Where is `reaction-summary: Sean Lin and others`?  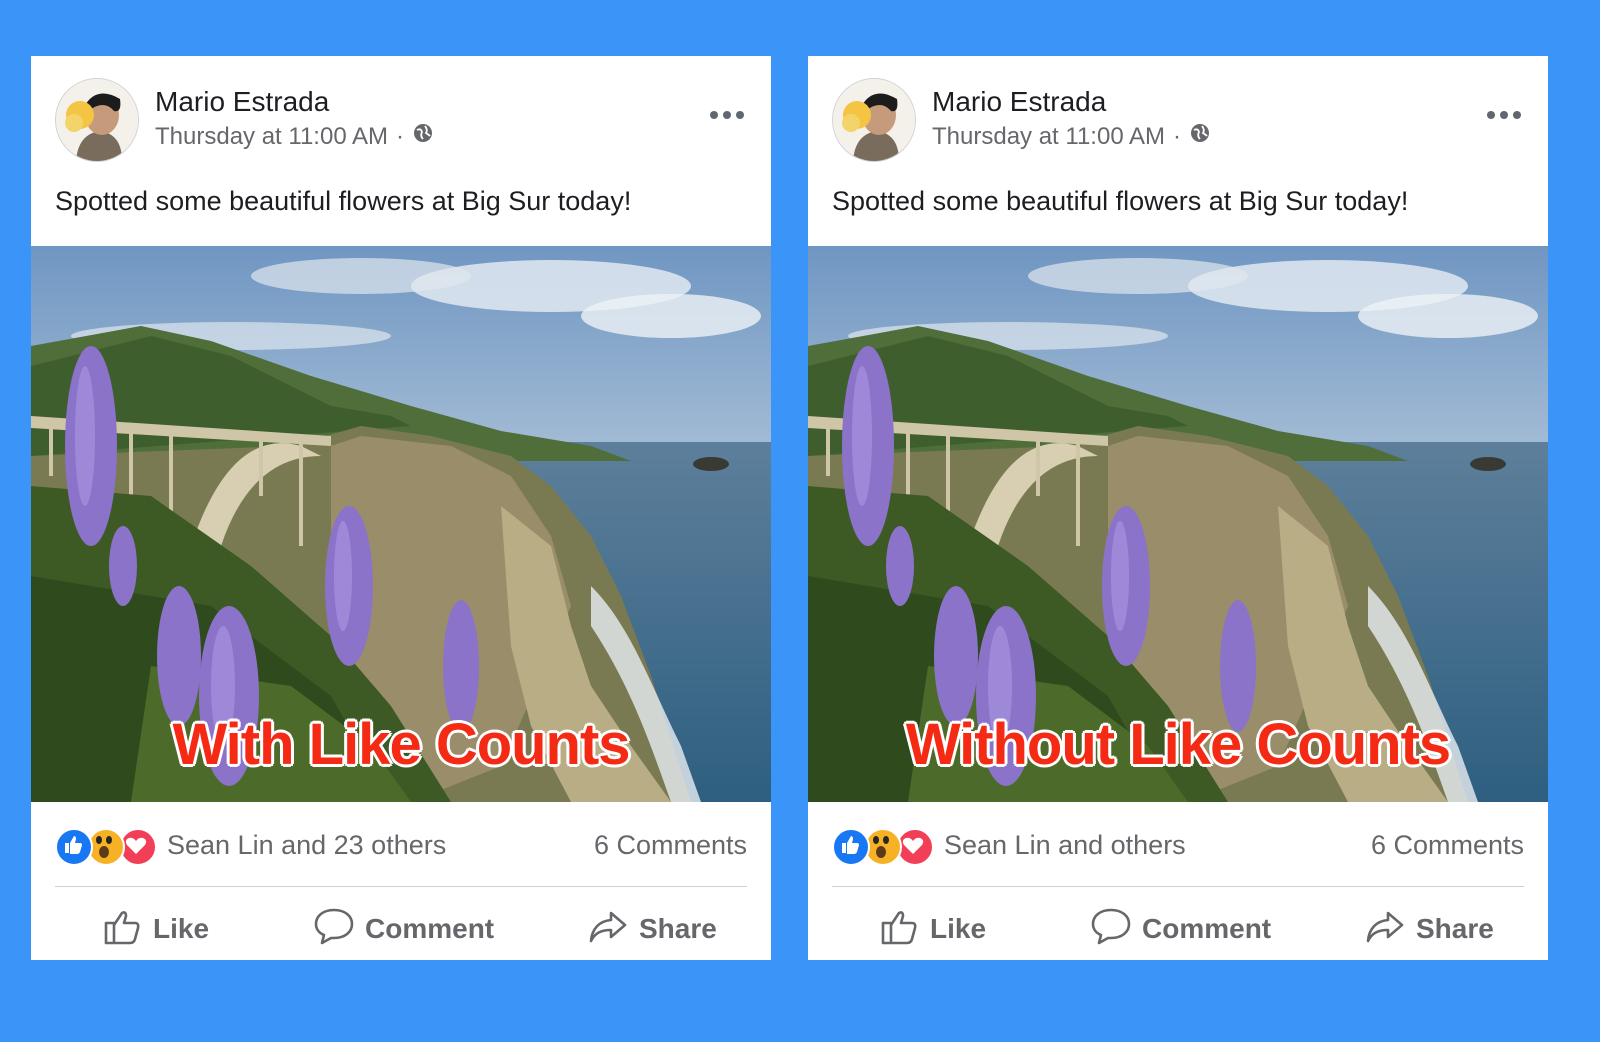
reaction-summary: Sean Lin and others is located at coordinates (1065, 845).